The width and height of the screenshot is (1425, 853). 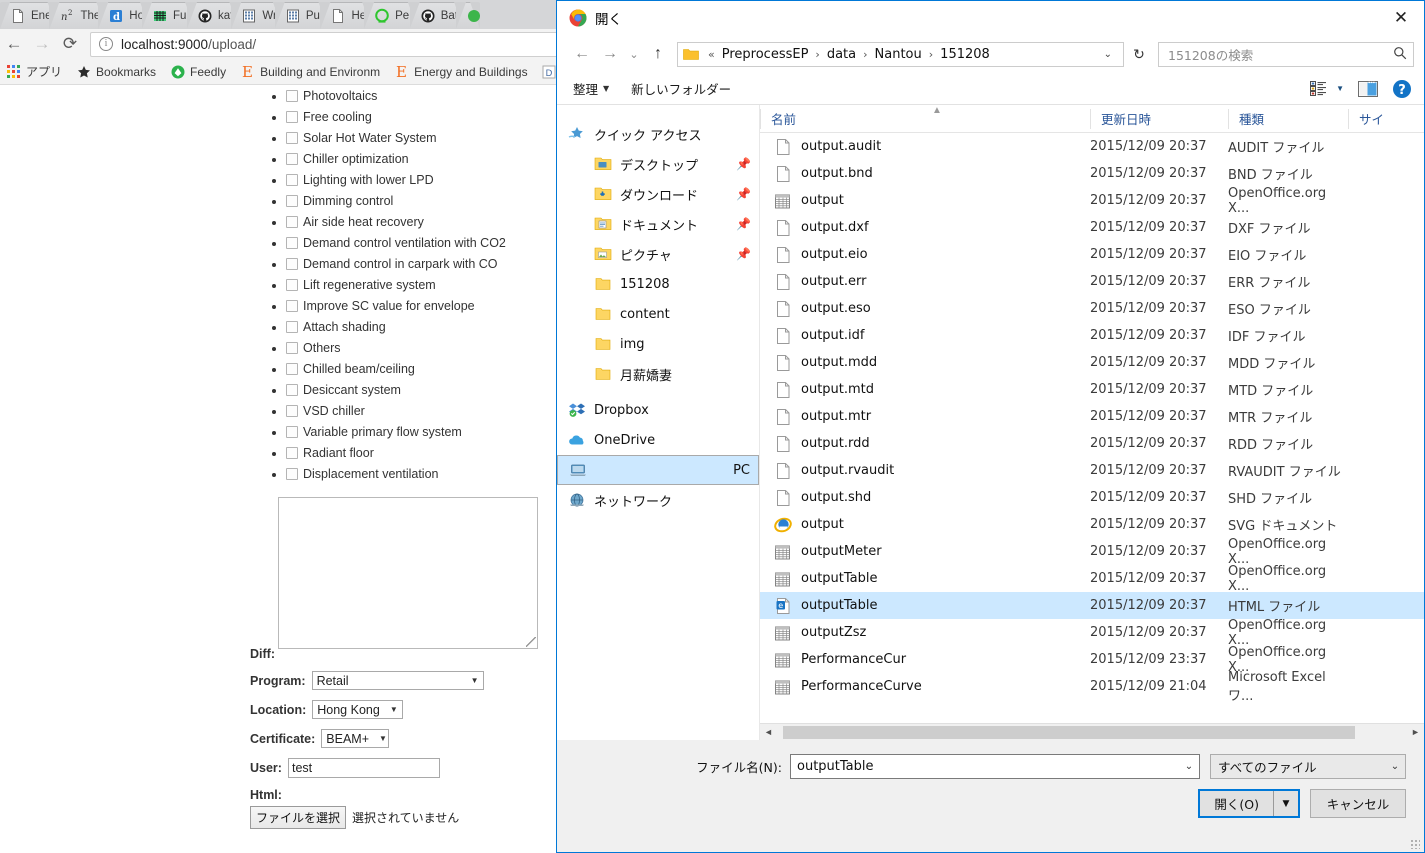 What do you see at coordinates (658, 440) in the screenshot?
I see `sidebar-item-onedrive: OneDrive` at bounding box center [658, 440].